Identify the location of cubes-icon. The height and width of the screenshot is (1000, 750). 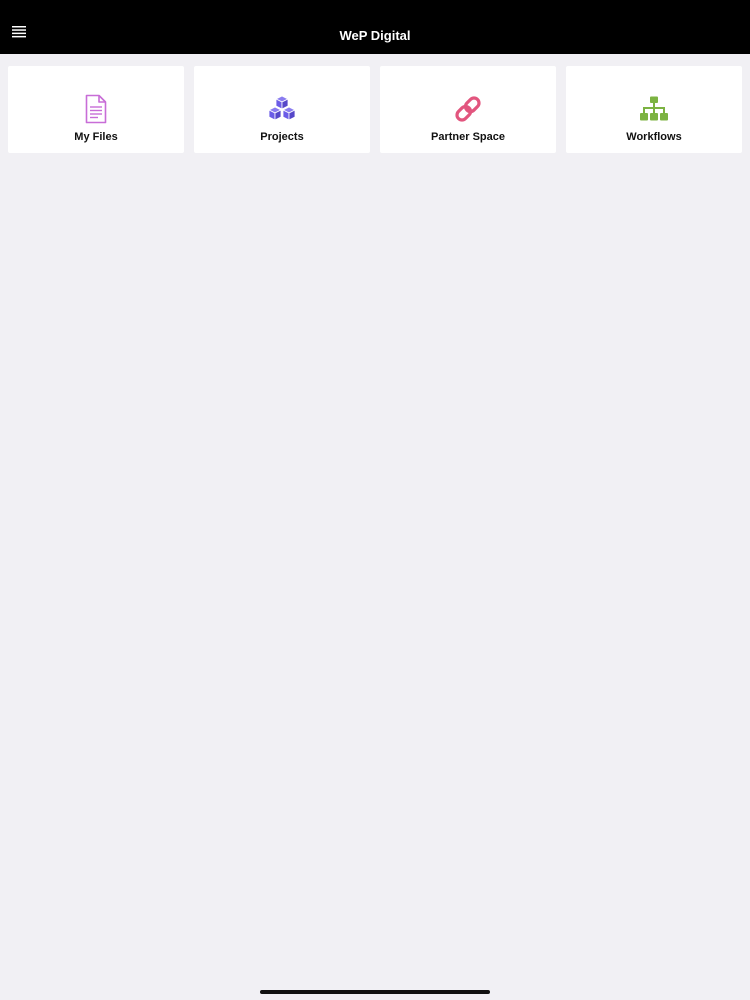
(282, 109).